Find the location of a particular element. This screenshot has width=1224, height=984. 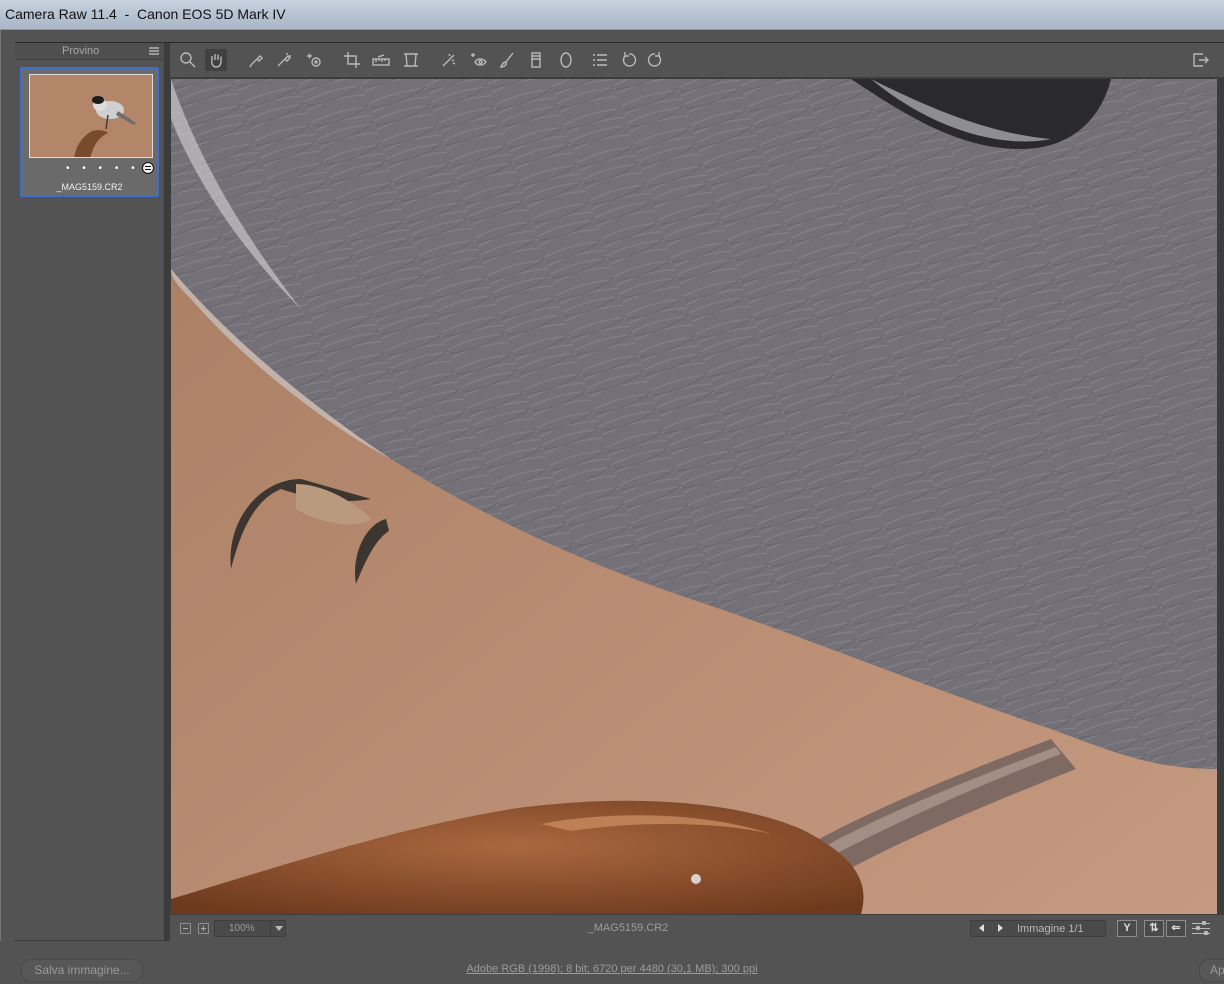

transform-icon is located at coordinates (411, 60).